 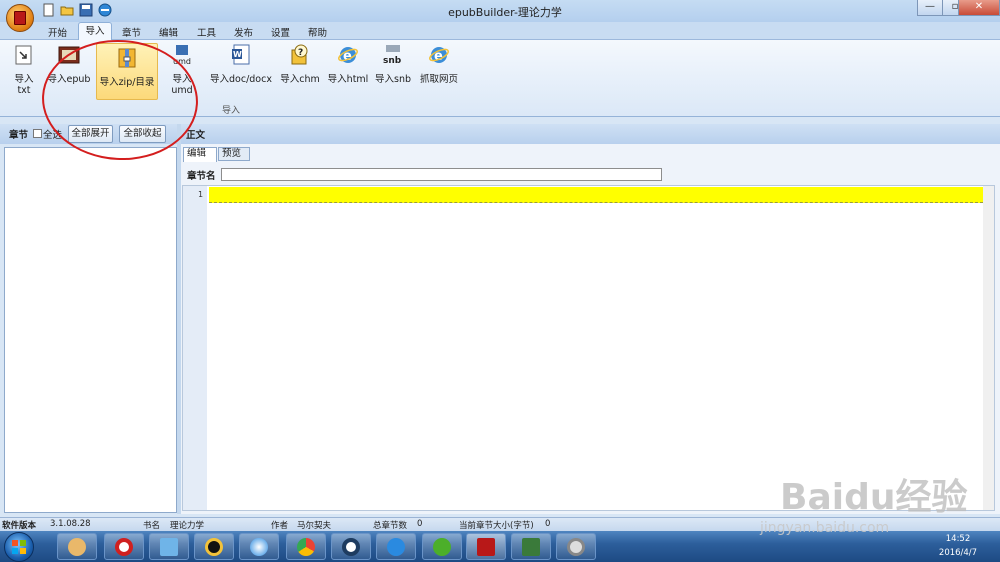 I want to click on import-epub-button: 导入epub, so click(x=69, y=72).